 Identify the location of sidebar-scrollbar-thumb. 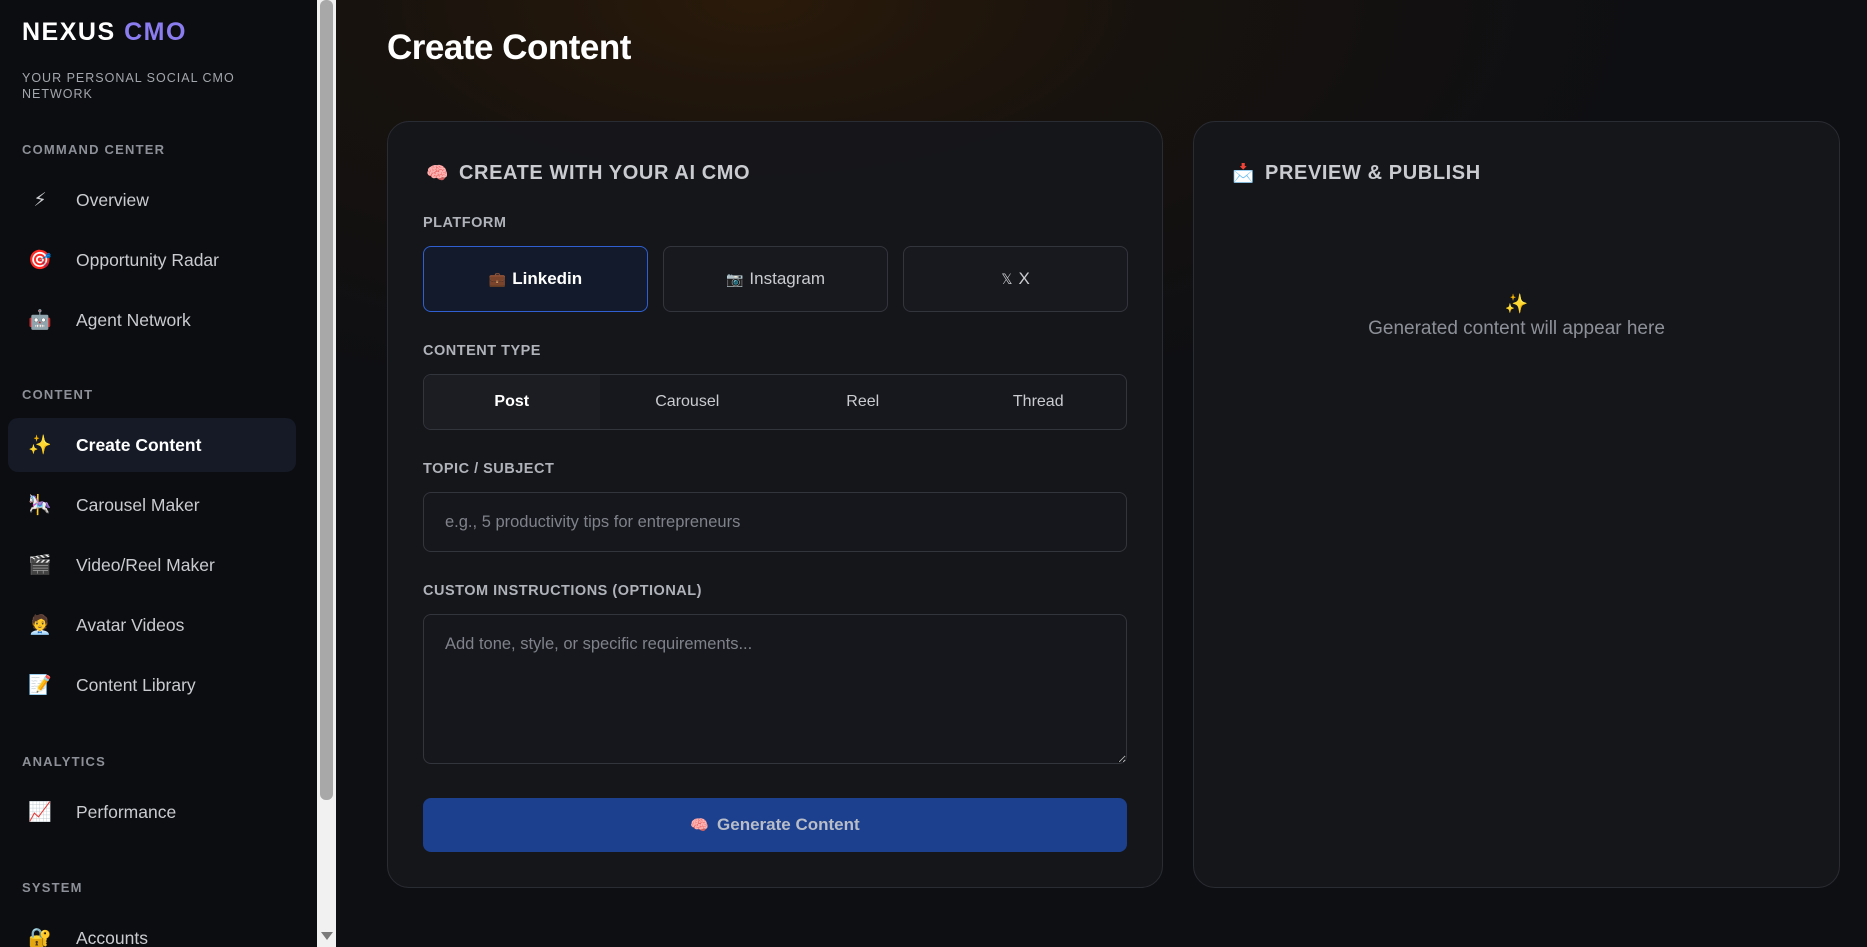
(326, 400).